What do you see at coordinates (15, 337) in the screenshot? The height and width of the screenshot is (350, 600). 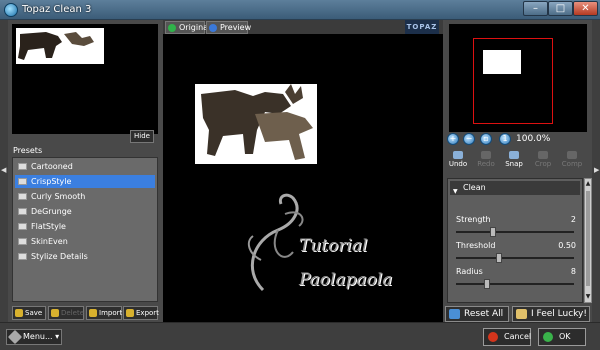 I see `wrench-icon` at bounding box center [15, 337].